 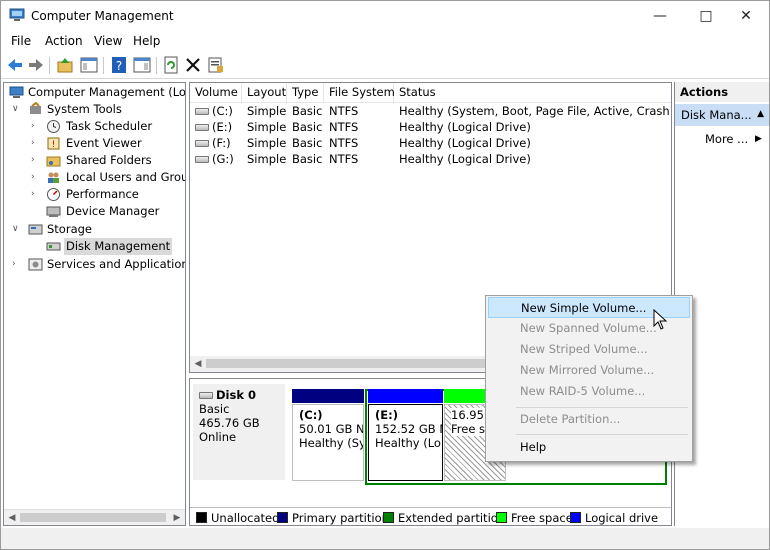 What do you see at coordinates (532, 92) in the screenshot?
I see `column-header-status: Status` at bounding box center [532, 92].